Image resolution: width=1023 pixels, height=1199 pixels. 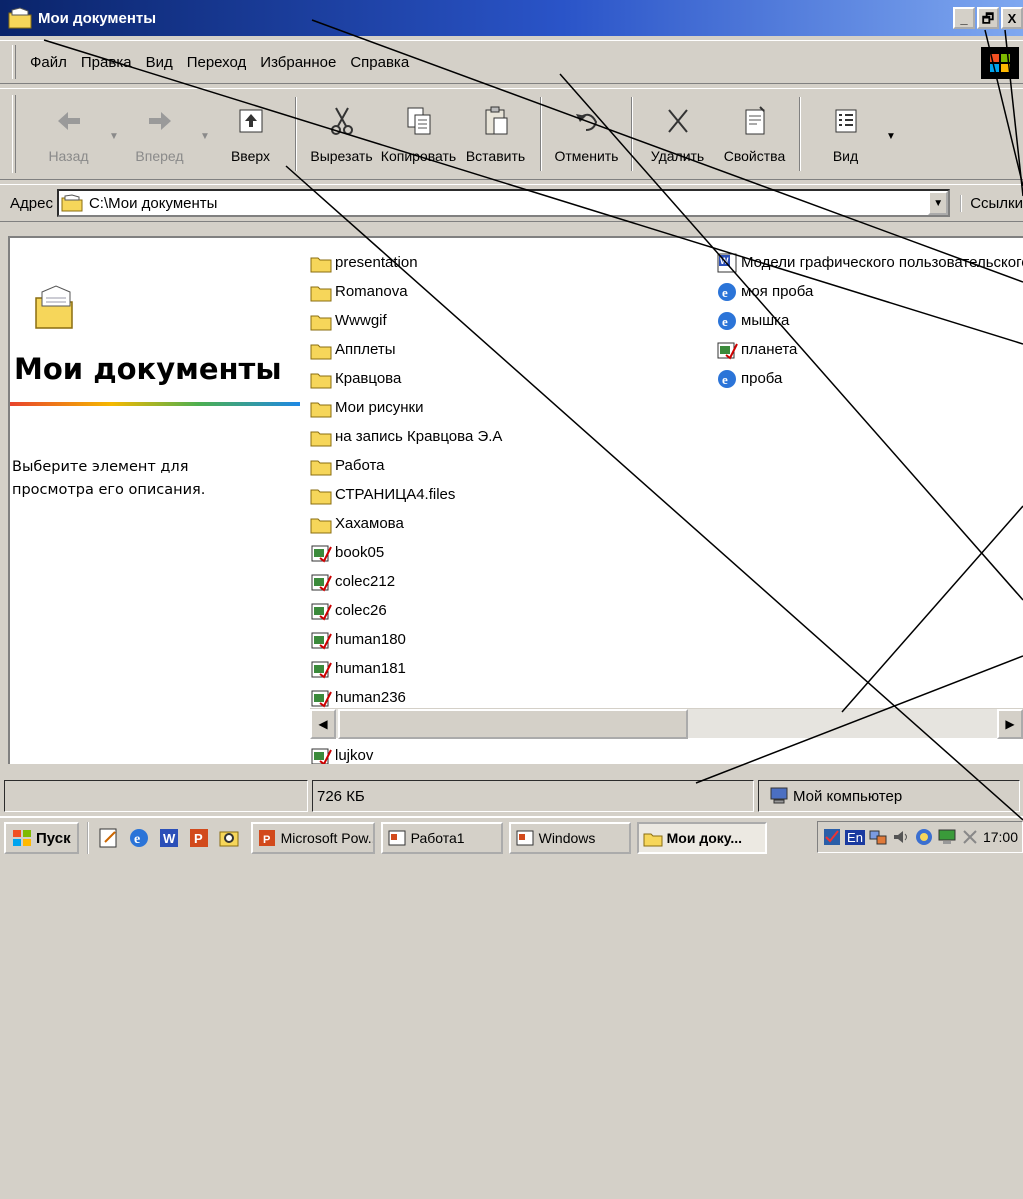 I want to click on quick-launch: e W P, so click(x=163, y=838).